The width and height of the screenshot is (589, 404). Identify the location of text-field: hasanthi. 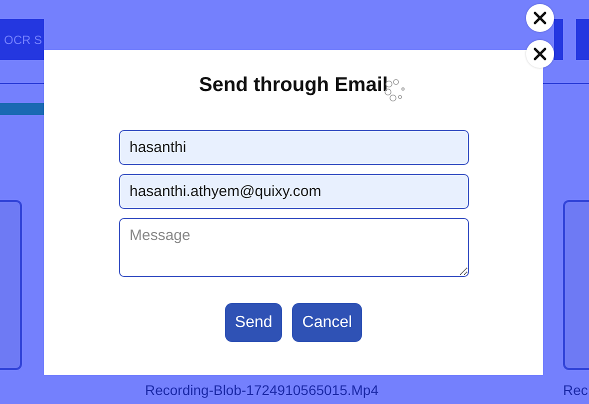
(293, 147).